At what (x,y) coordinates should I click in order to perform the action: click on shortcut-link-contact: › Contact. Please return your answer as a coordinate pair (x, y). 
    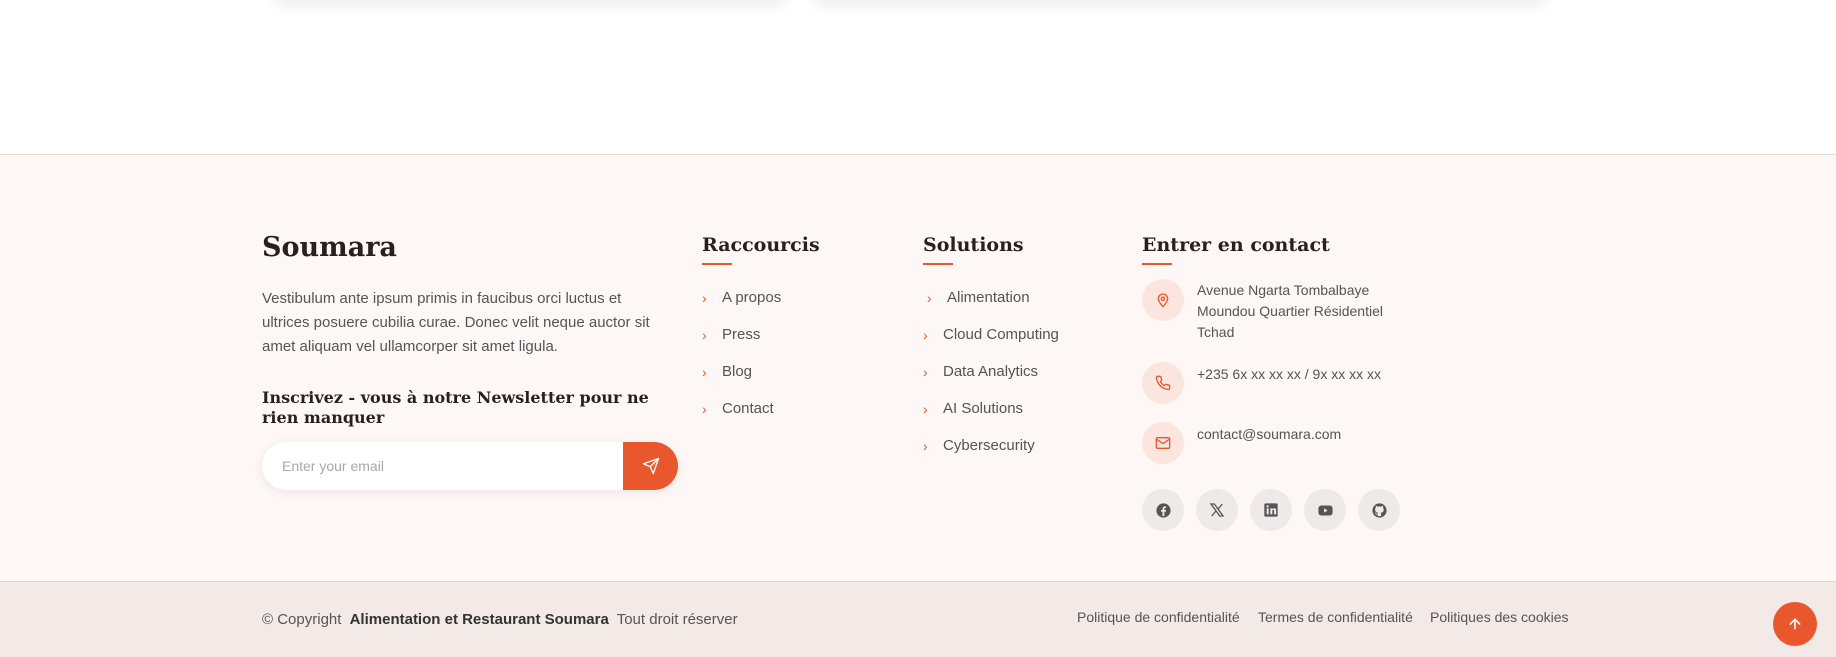
    Looking at the image, I should click on (738, 408).